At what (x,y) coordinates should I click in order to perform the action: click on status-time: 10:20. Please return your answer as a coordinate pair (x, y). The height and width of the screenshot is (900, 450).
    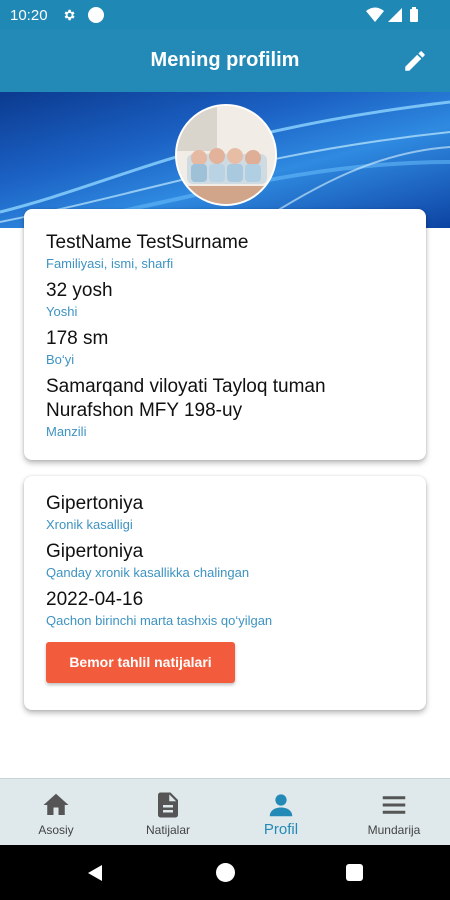
    Looking at the image, I should click on (29, 15).